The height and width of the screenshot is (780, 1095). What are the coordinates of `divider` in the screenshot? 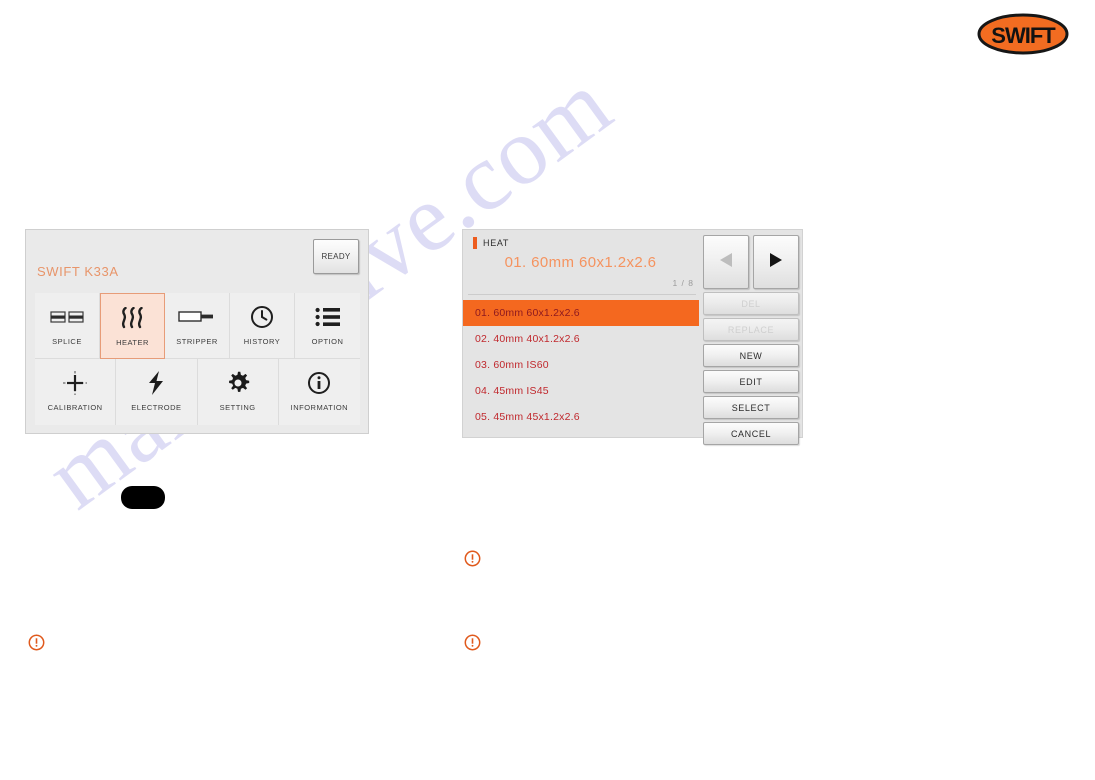 It's located at (582, 294).